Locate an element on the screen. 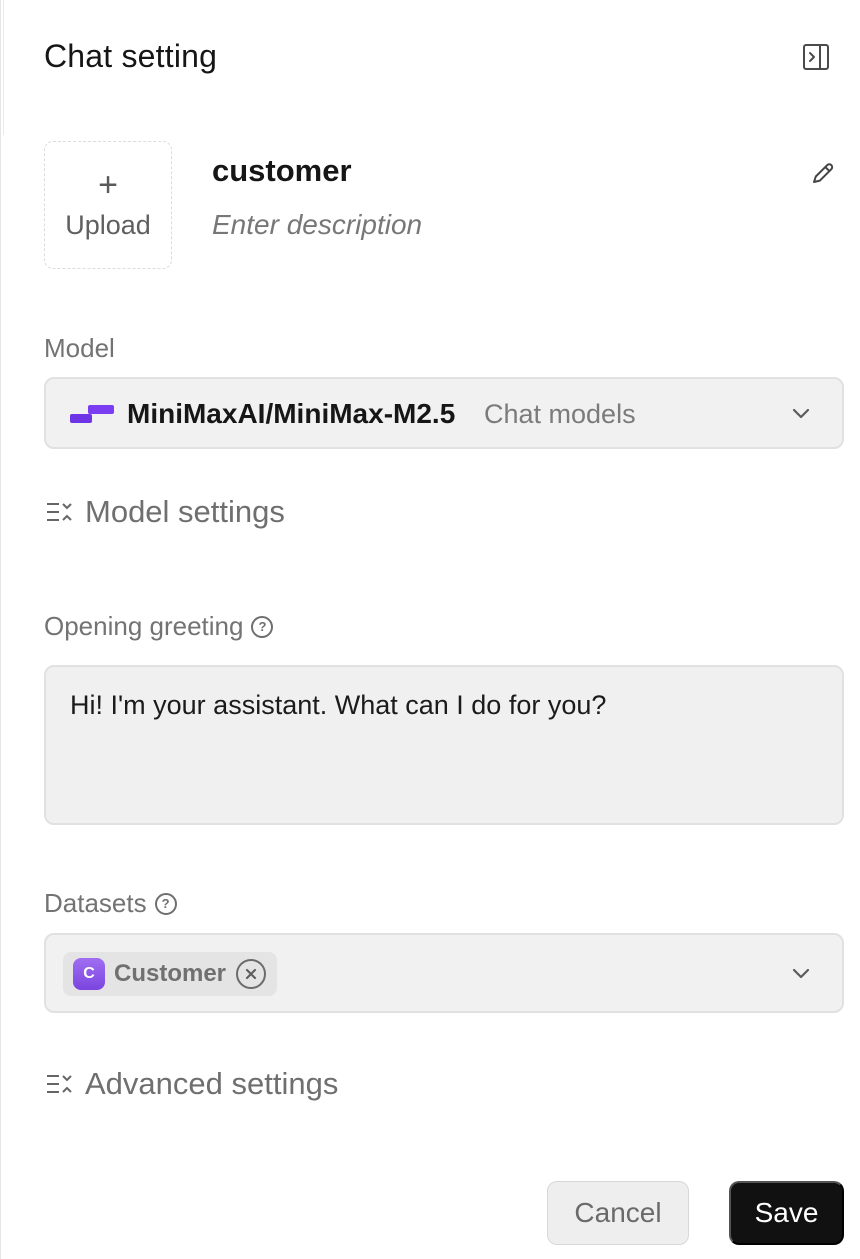 The height and width of the screenshot is (1259, 860). datasets-label: Datasets ? is located at coordinates (110, 903).